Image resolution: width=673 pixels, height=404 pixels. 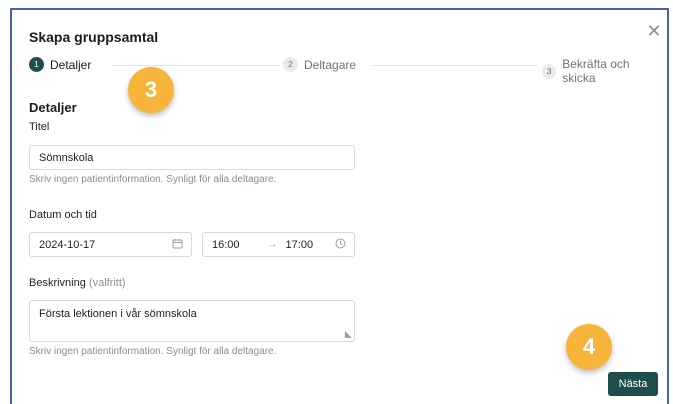 What do you see at coordinates (177, 245) in the screenshot?
I see `calendar-icon` at bounding box center [177, 245].